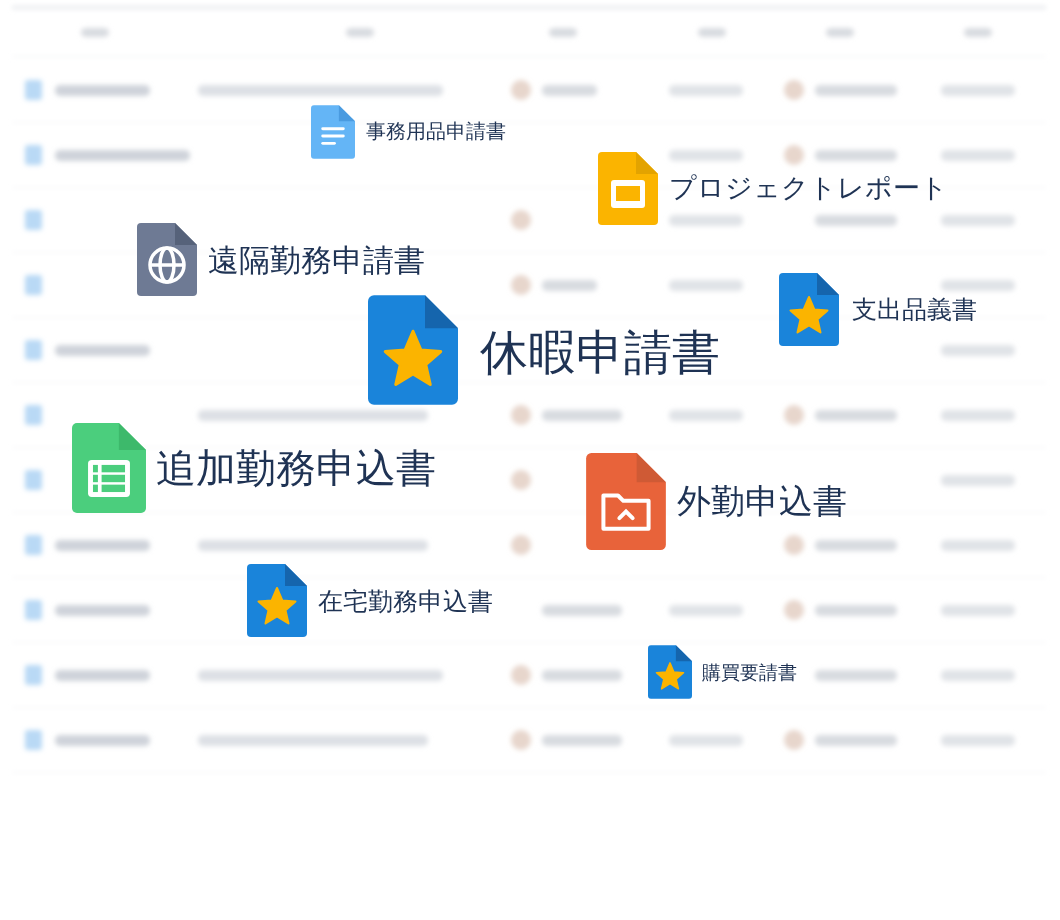  I want to click on globe-document-icon, so click(167, 259).